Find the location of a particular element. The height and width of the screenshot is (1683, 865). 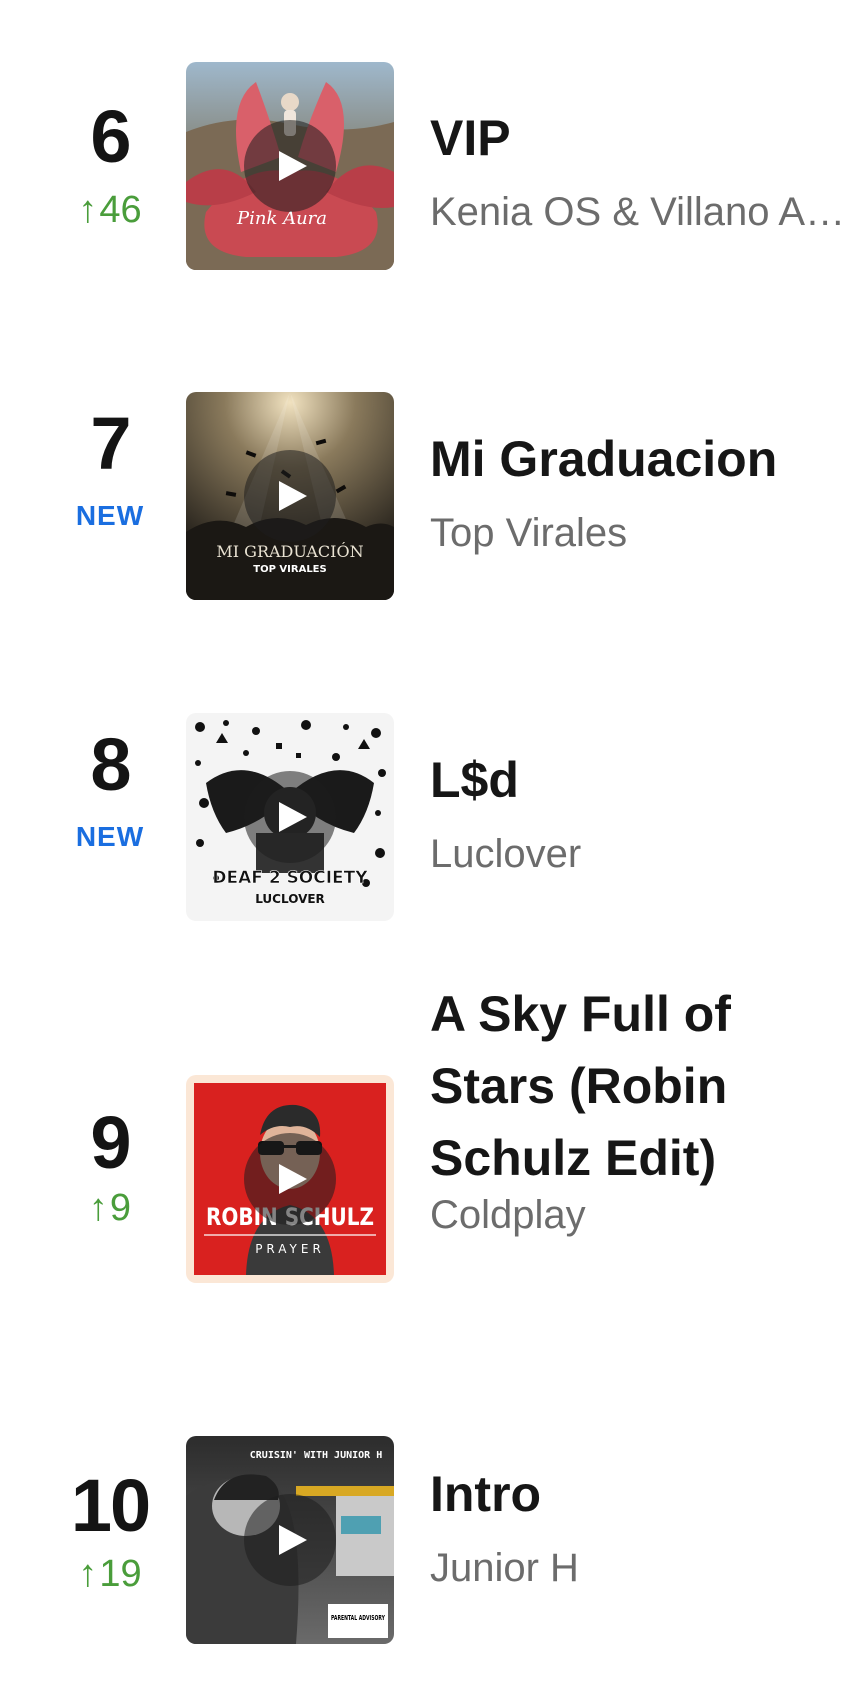

svg-text: CRUISIN' WITH JUNIOR H is located at coordinates (316, 1455).